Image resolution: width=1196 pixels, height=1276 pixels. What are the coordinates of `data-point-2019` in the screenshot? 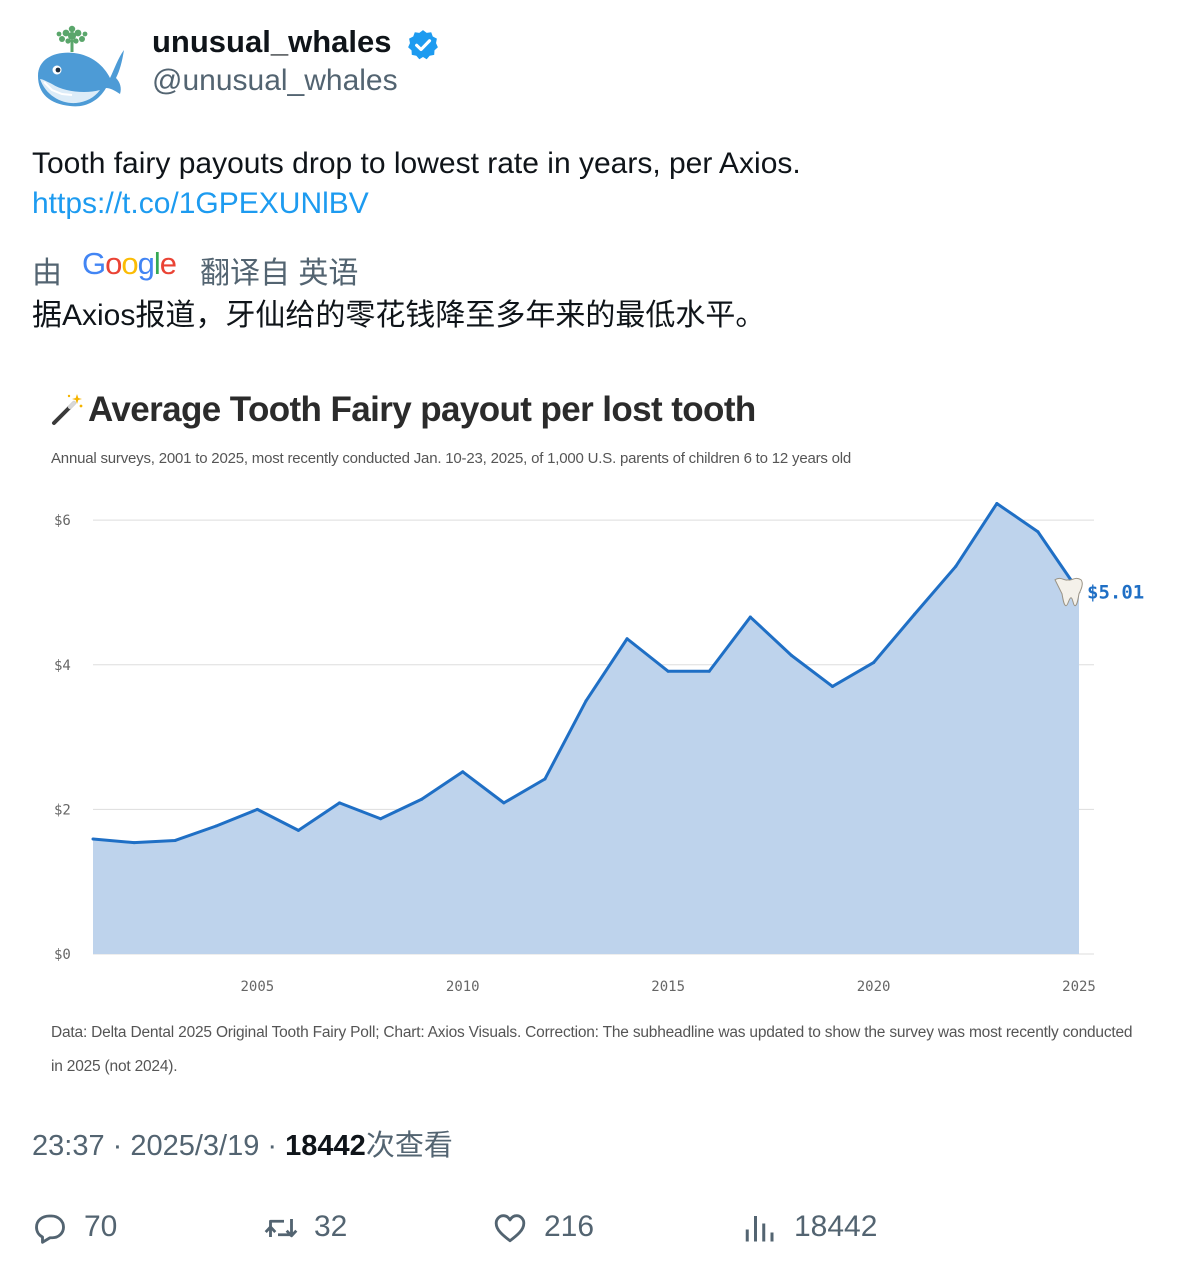 It's located at (832, 686).